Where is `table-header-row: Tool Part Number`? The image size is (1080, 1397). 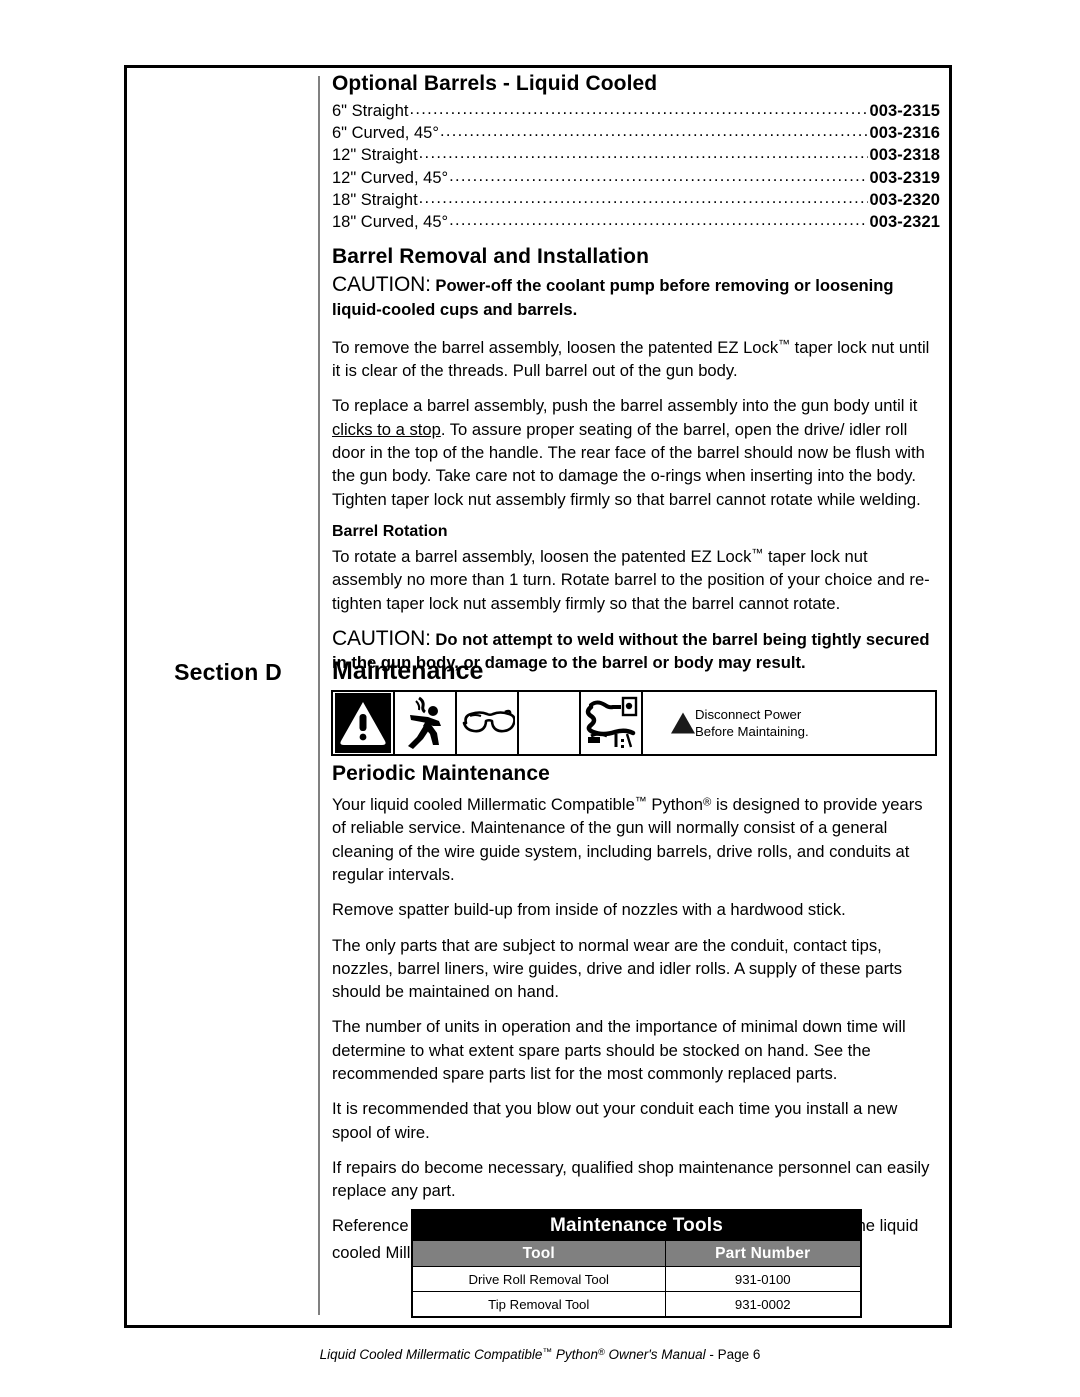 table-header-row: Tool Part Number is located at coordinates (636, 1253).